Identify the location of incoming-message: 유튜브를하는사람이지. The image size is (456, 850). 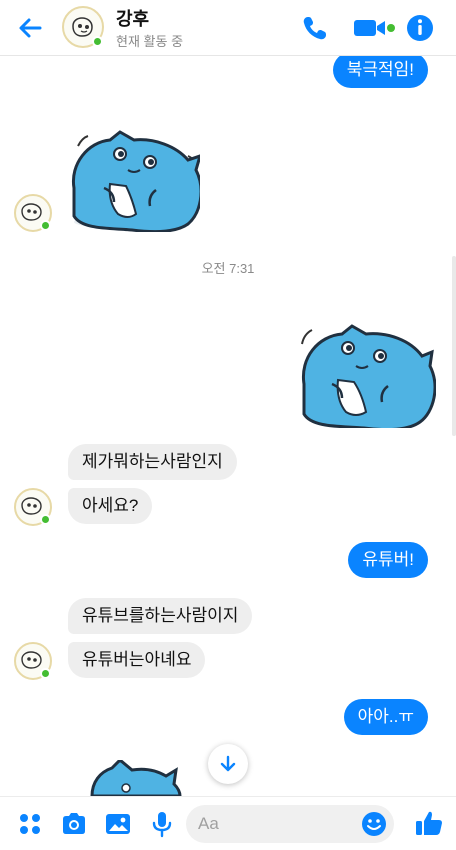
(160, 616).